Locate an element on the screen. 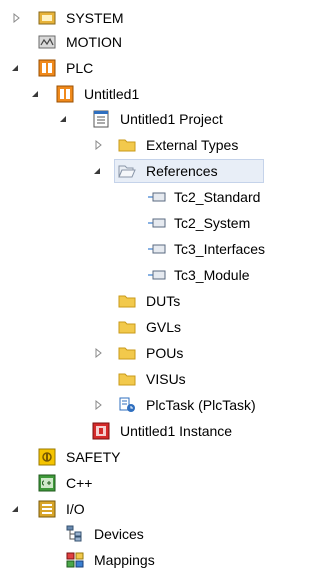  tree-item-label: SAFETY is located at coordinates (93, 457).